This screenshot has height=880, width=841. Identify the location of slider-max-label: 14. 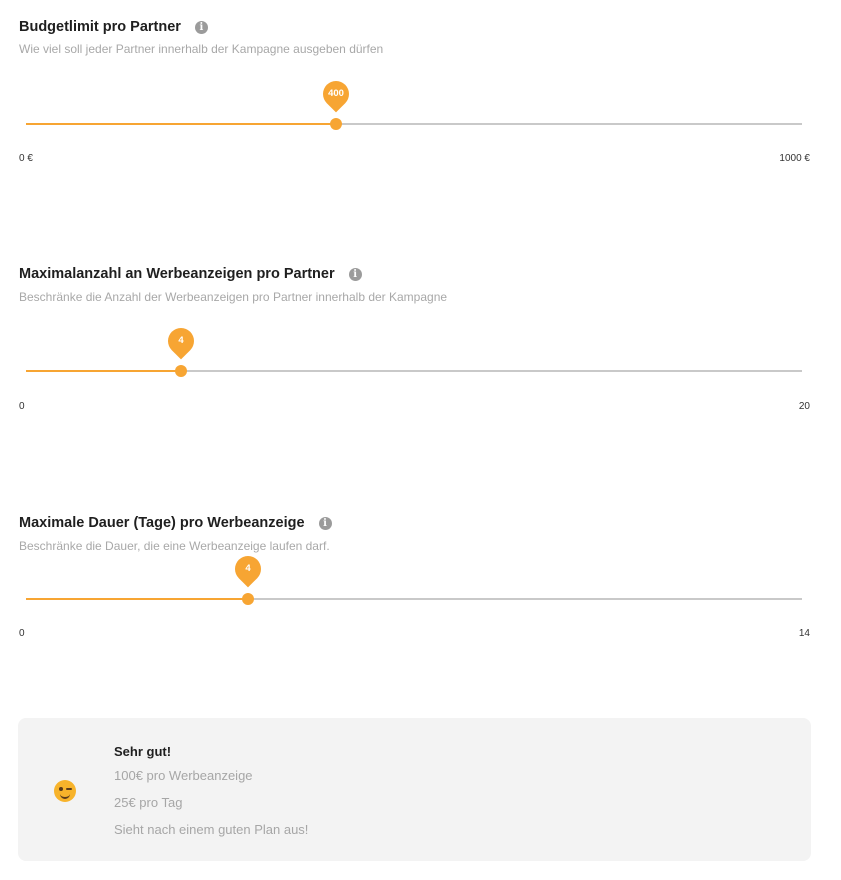
(804, 633).